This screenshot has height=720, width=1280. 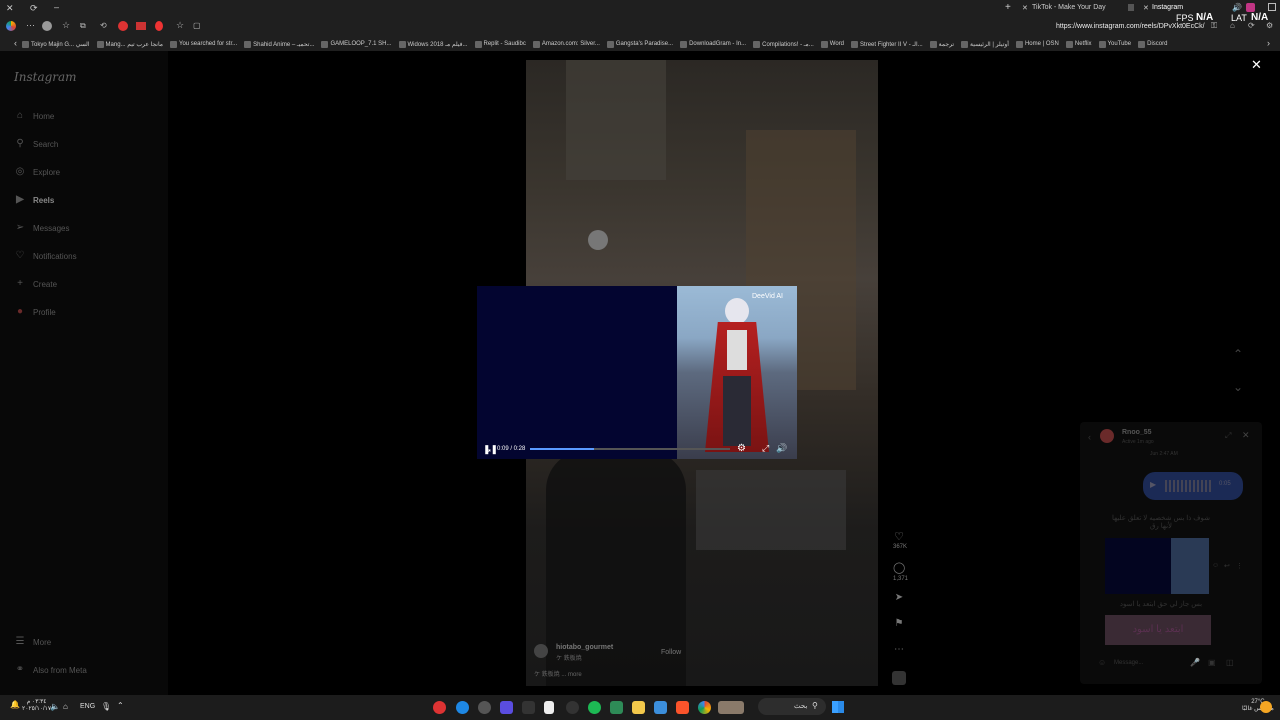 I want to click on pip-progress-track, so click(x=630, y=449).